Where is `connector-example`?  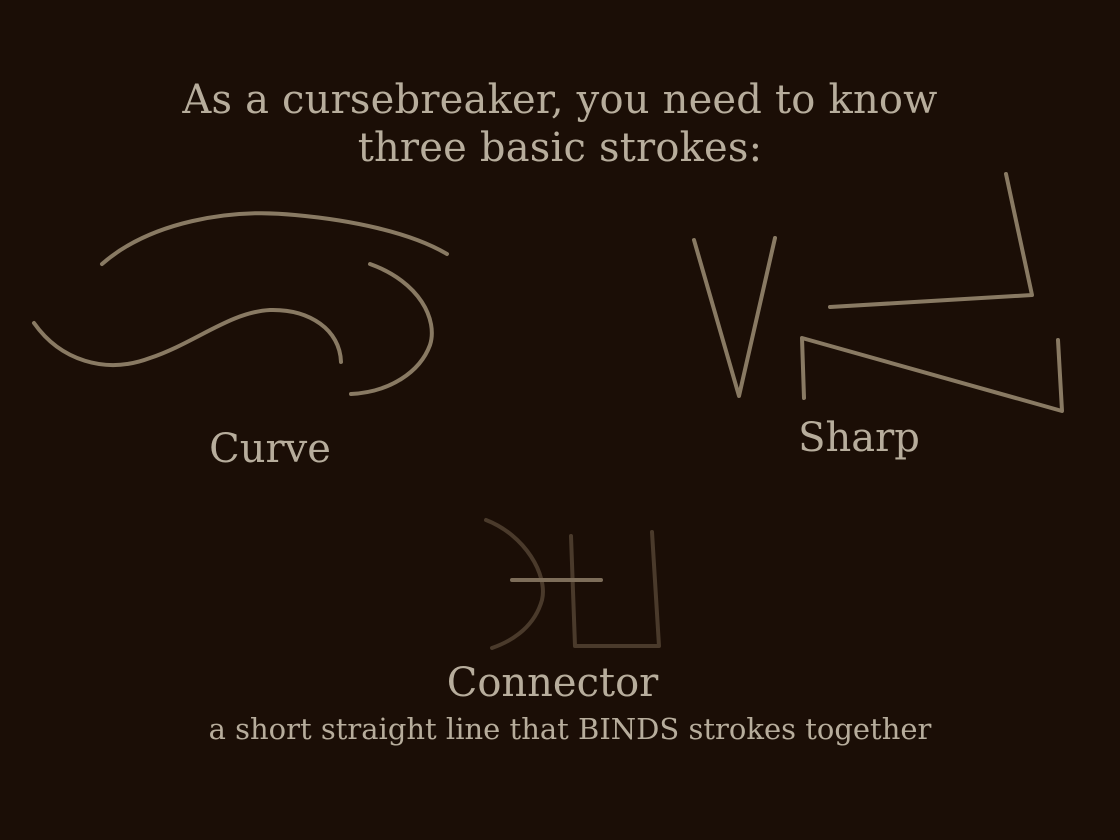 connector-example is located at coordinates (572, 584).